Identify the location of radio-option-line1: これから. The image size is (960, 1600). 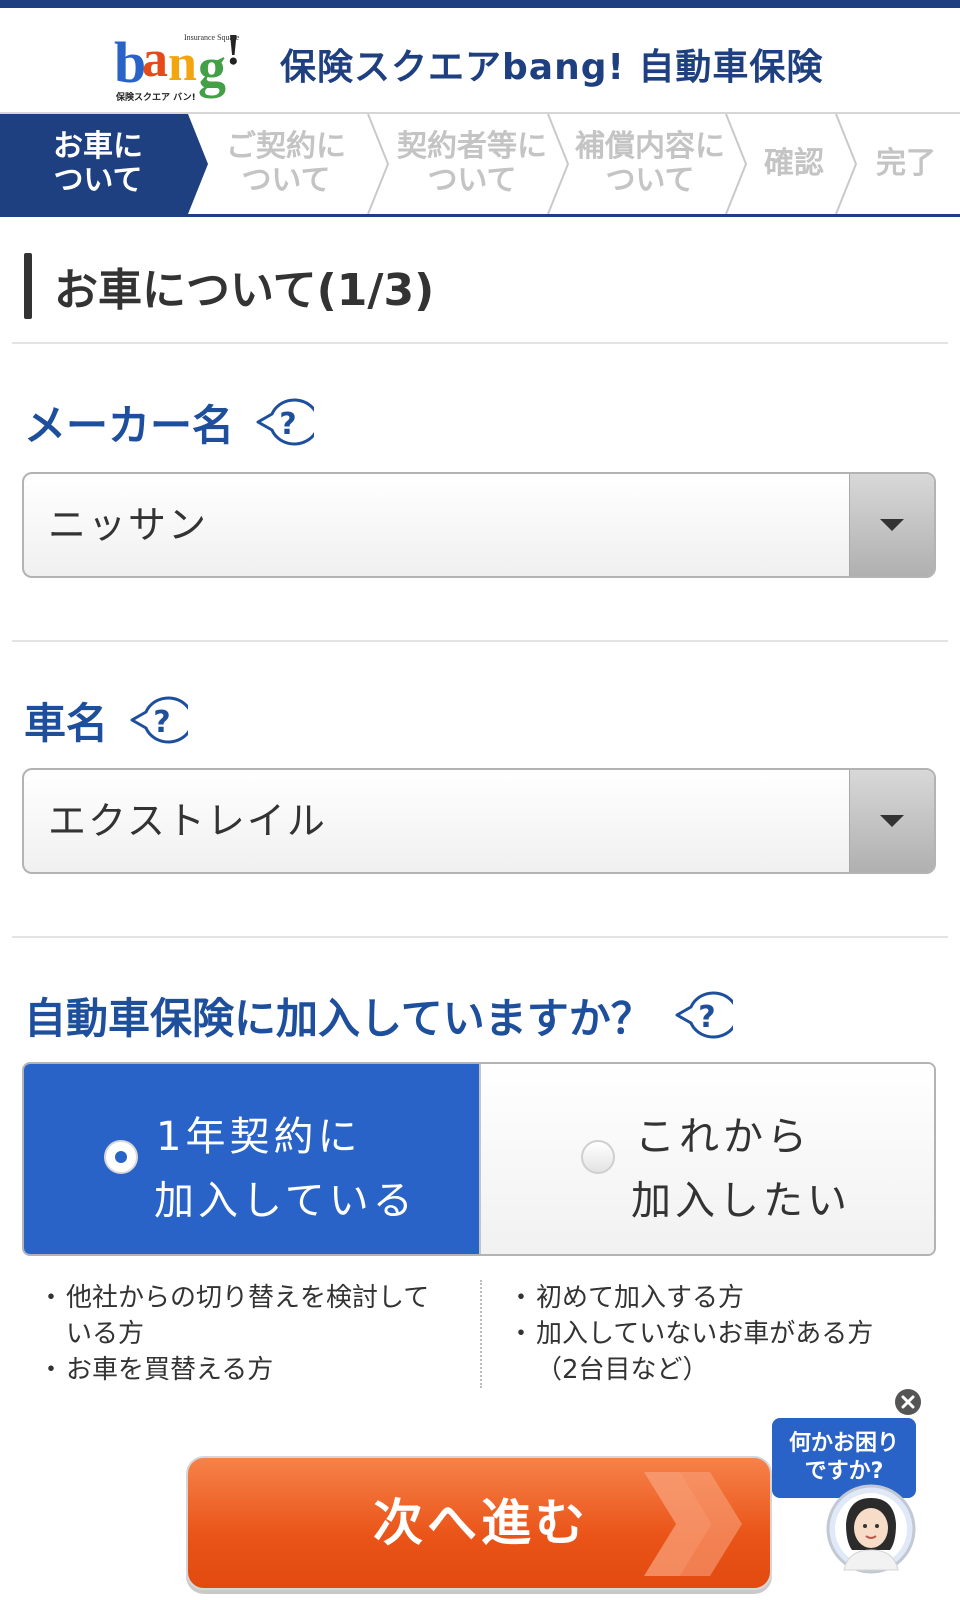
(723, 1137).